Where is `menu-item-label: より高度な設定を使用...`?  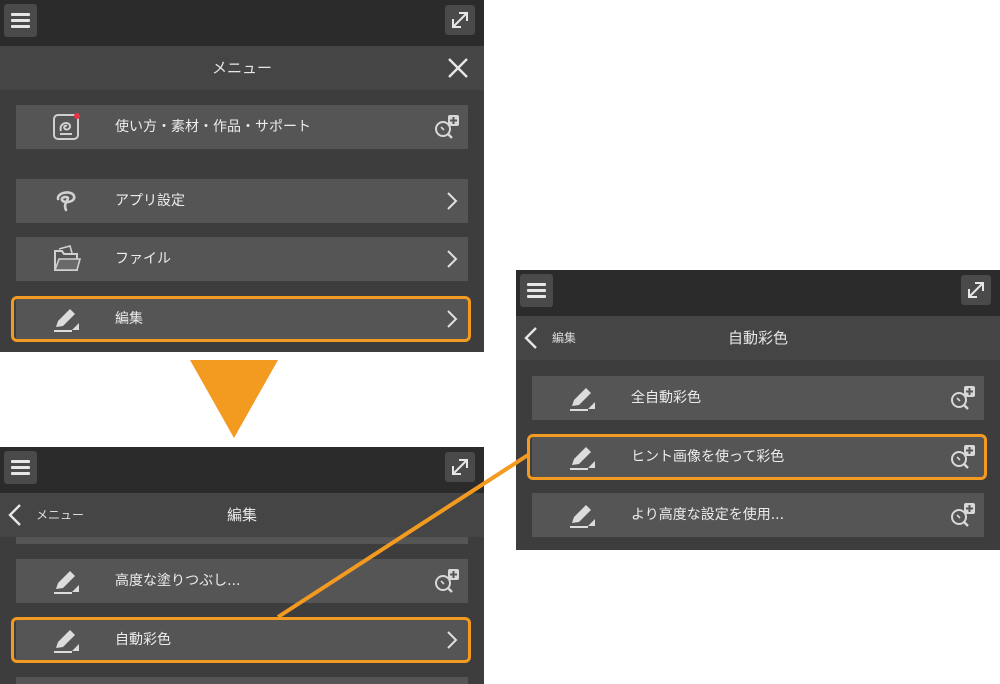 menu-item-label: より高度な設定を使用... is located at coordinates (708, 515).